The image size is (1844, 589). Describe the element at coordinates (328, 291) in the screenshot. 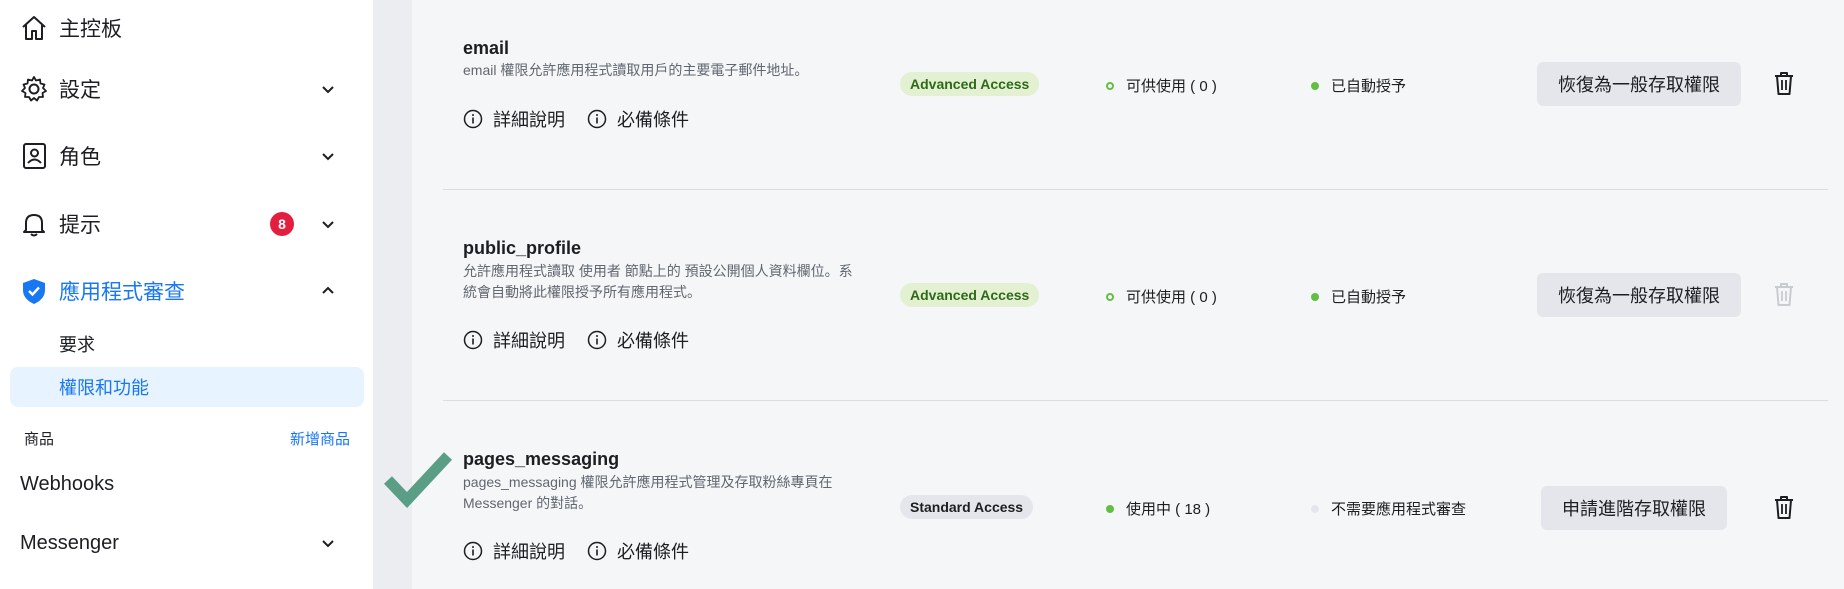

I see `chevron-up-icon` at that location.